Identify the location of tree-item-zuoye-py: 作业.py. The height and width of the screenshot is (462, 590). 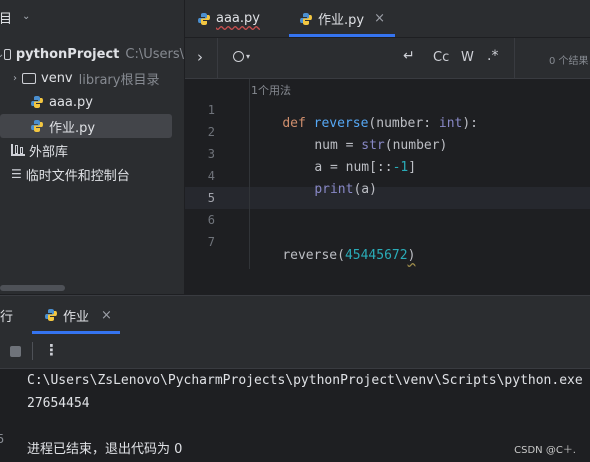
(86, 126).